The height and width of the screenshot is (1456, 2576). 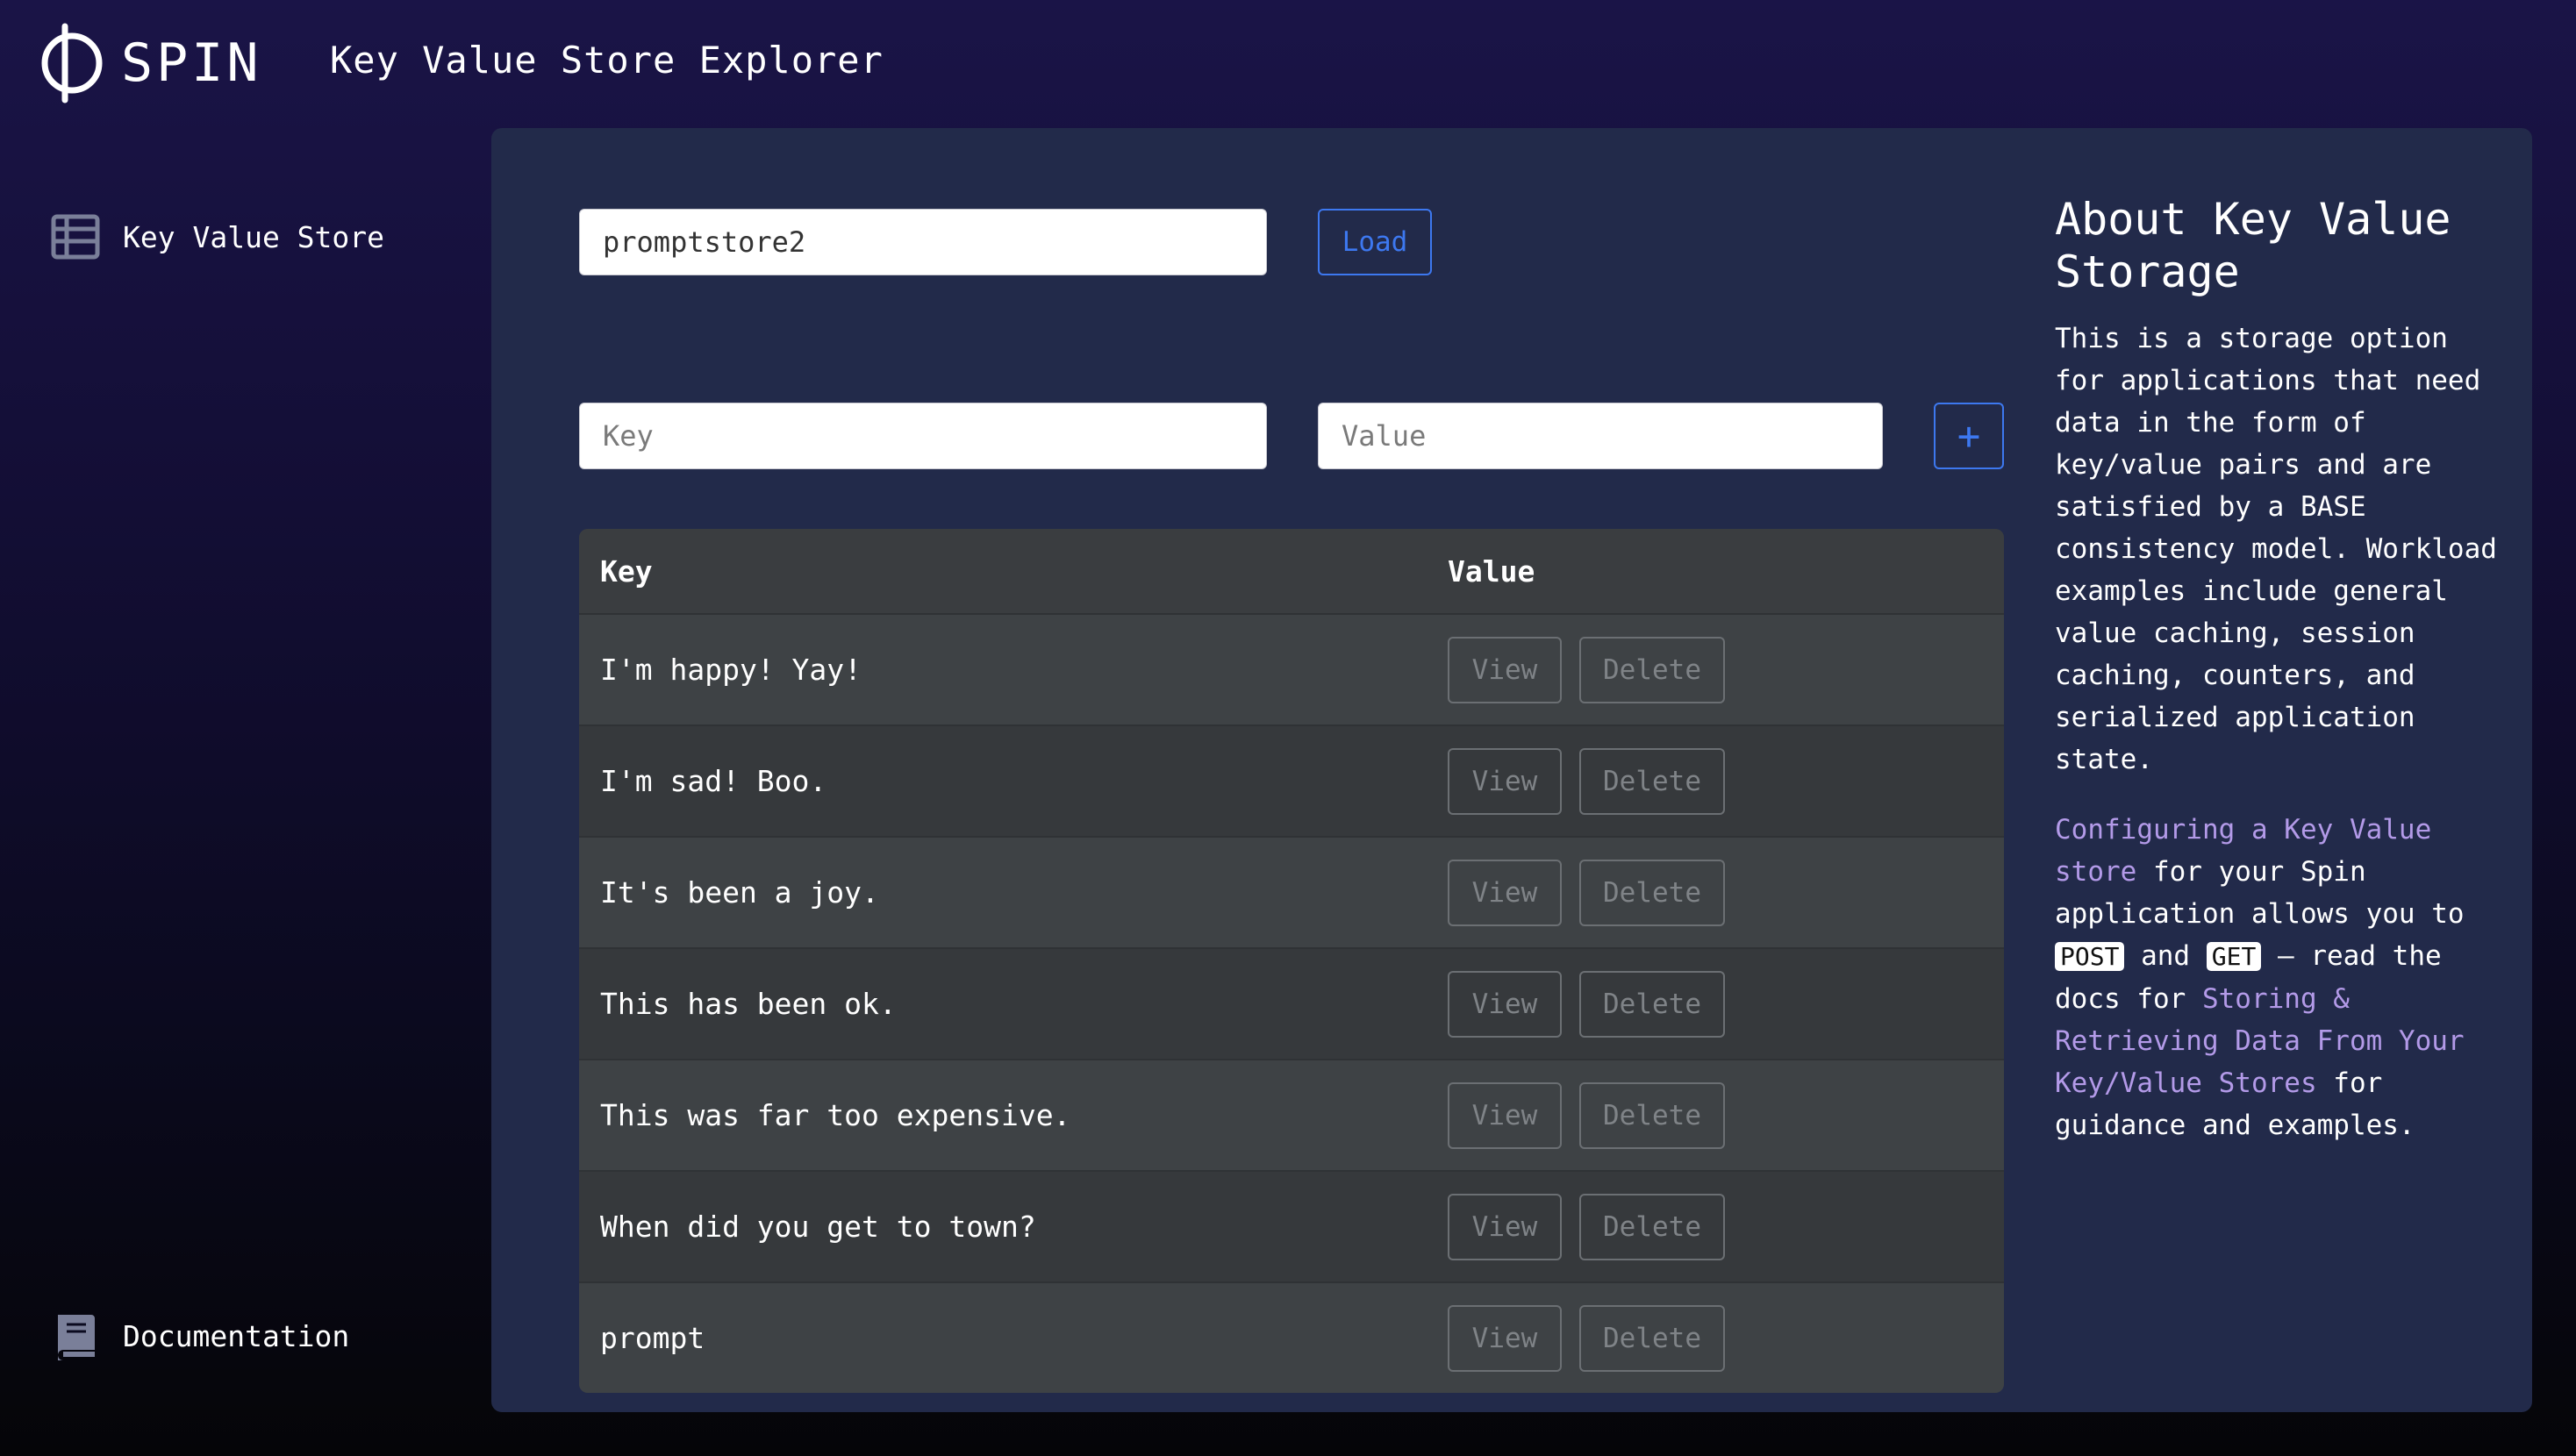 I want to click on row-key: It's been a joy., so click(x=739, y=892).